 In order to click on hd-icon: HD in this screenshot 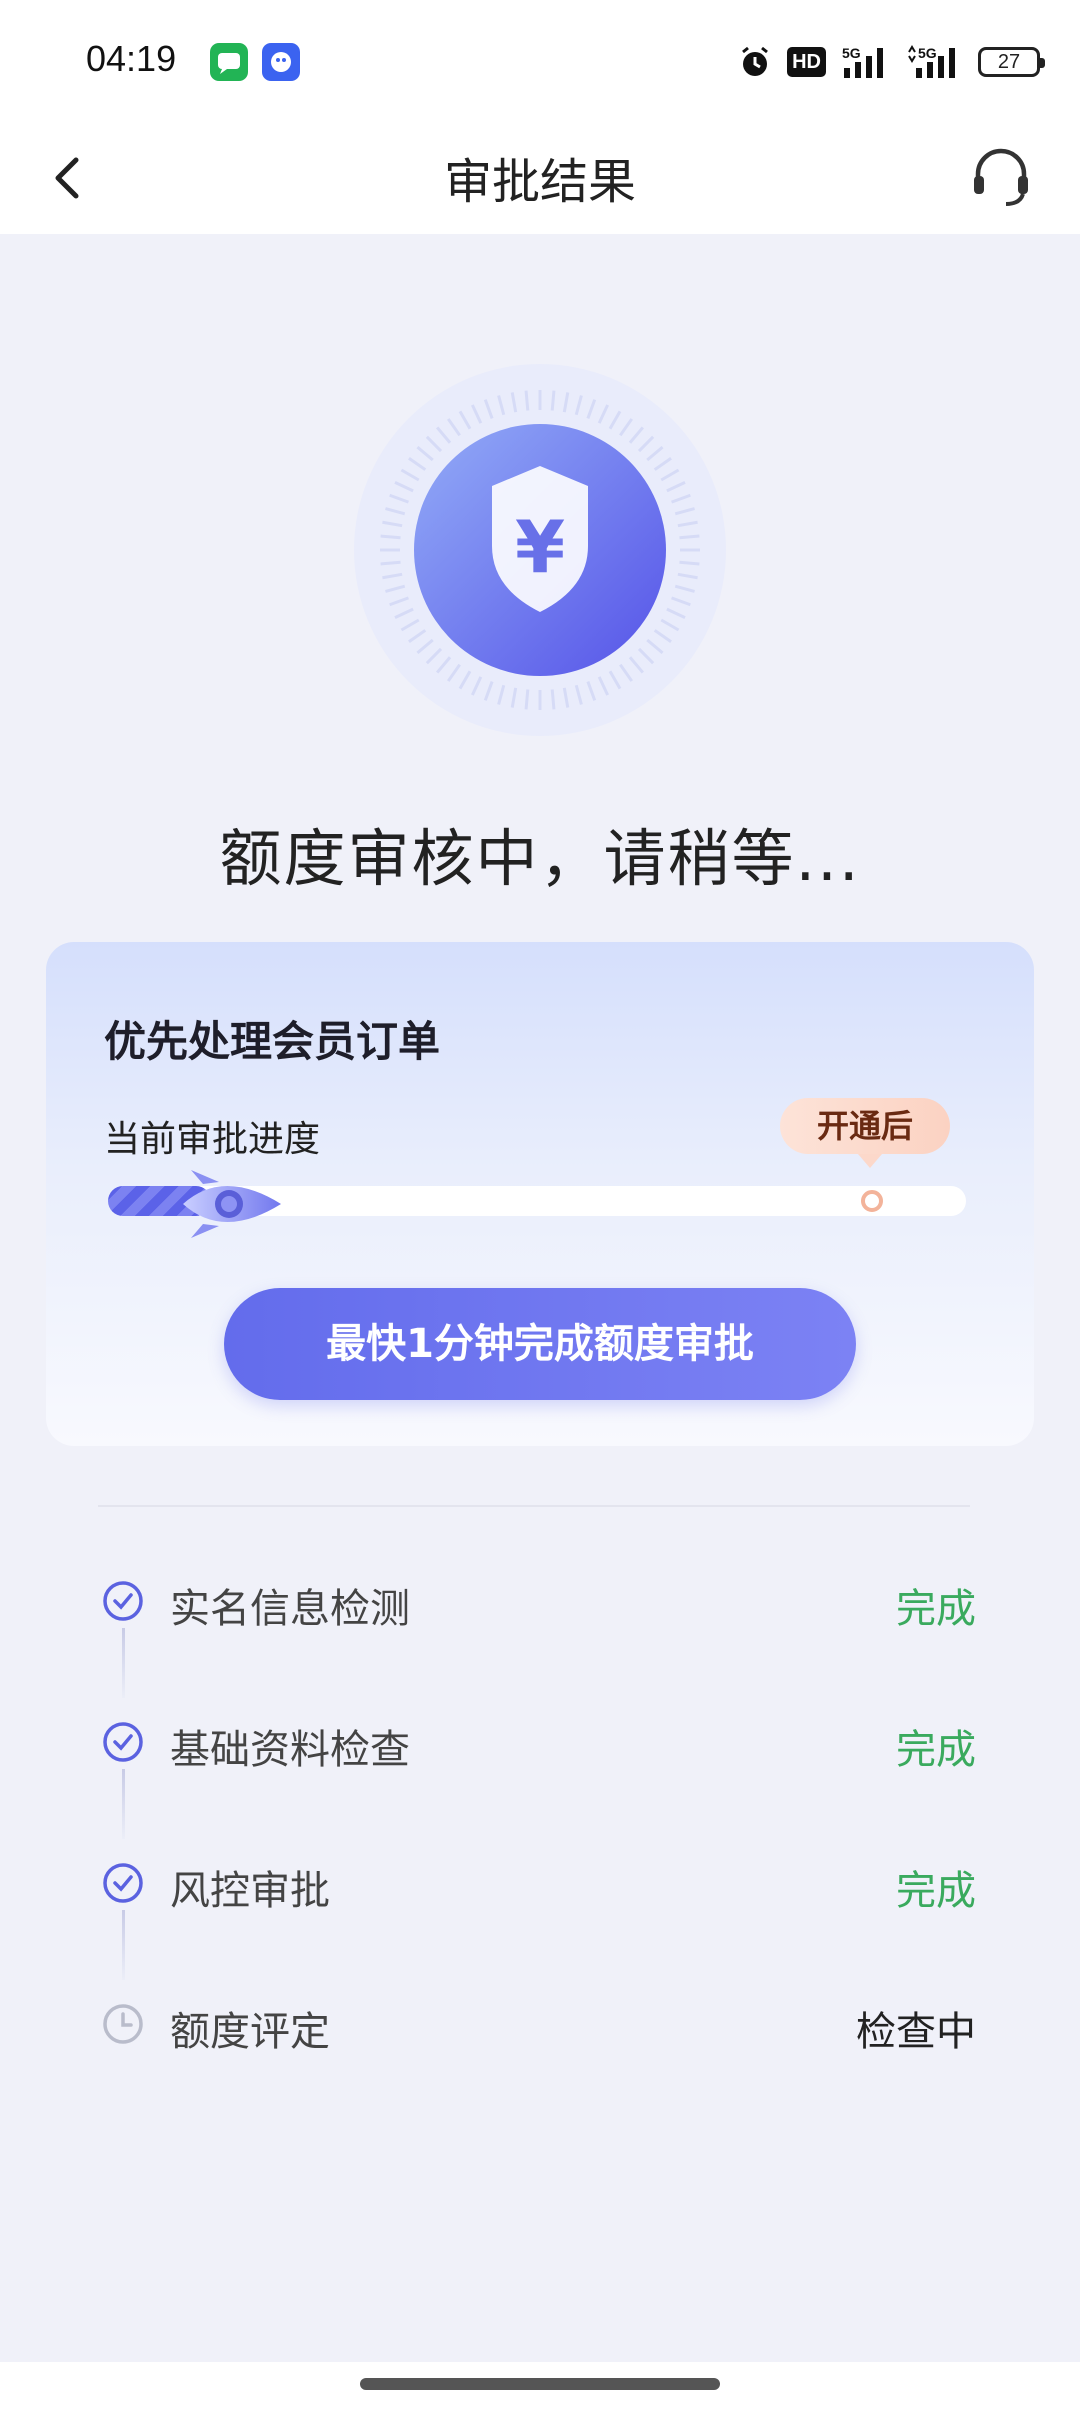, I will do `click(806, 62)`.